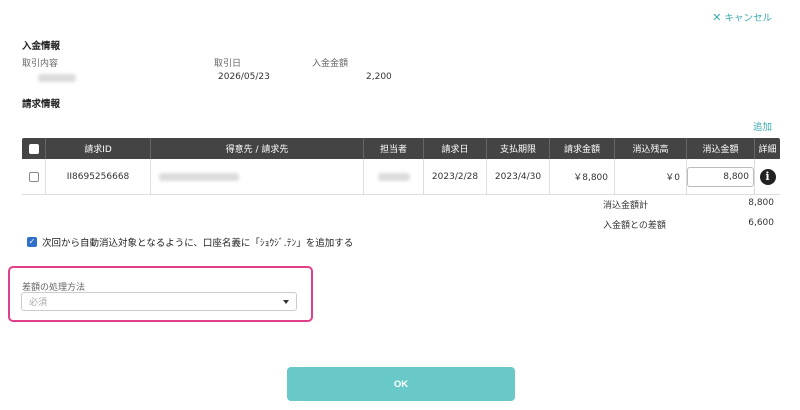 This screenshot has width=800, height=410. What do you see at coordinates (626, 206) in the screenshot?
I see `total-clear-label: 消込金額計` at bounding box center [626, 206].